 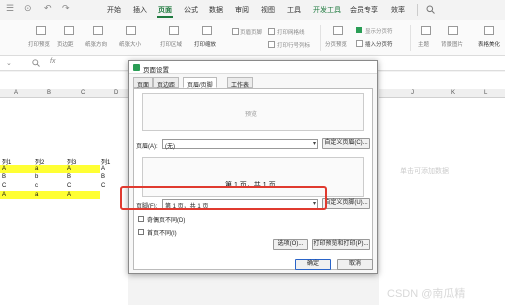 I want to click on col-header-c: C, so click(x=83, y=93).